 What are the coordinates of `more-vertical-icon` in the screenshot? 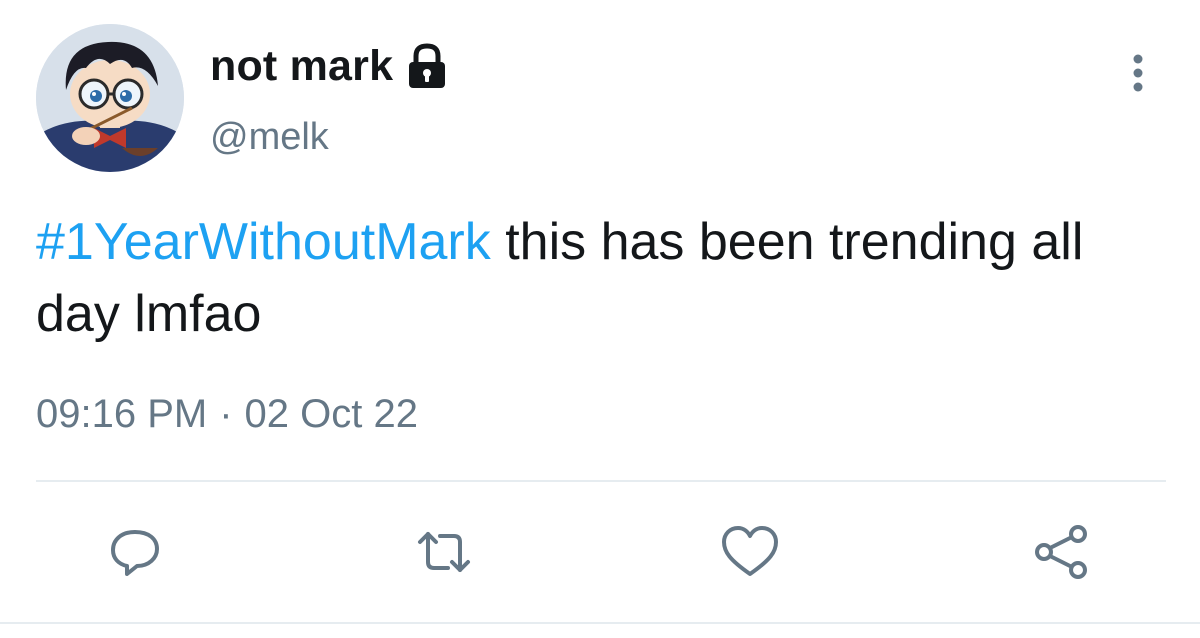 It's located at (1138, 73).